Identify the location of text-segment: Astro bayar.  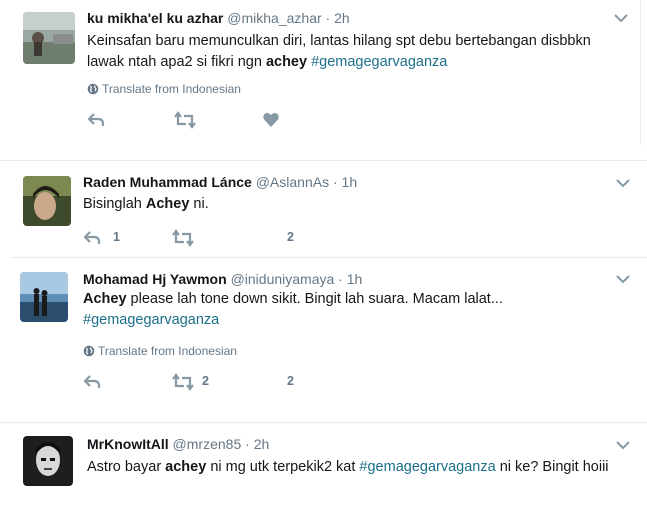
(126, 467).